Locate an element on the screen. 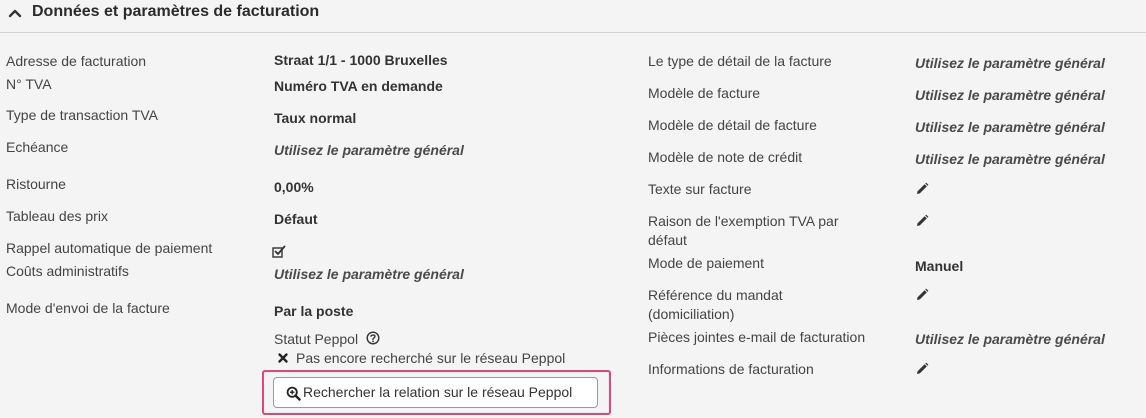 The height and width of the screenshot is (418, 1146). billing-address-value: Straat 1/1 - 1000 Bruxelles is located at coordinates (361, 60).